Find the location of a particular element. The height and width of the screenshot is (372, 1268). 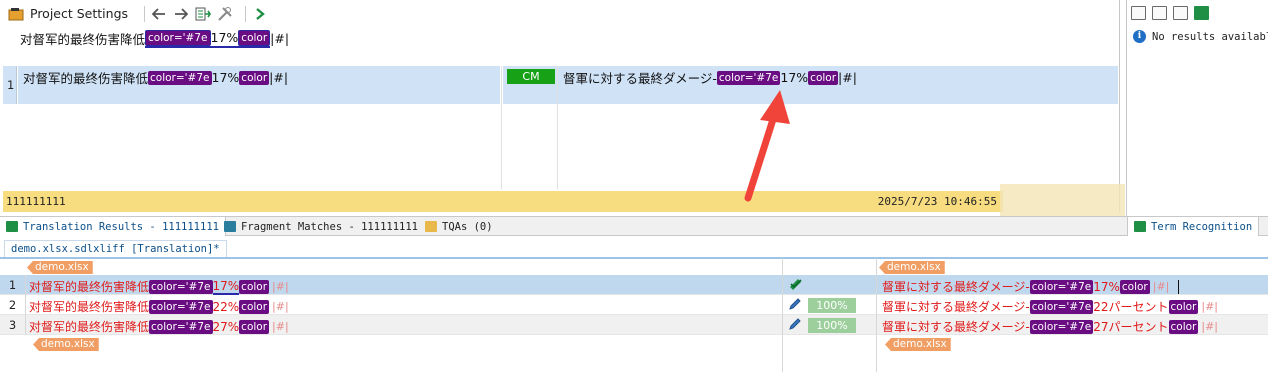

document-tab: demo.xlsx.sdlxliff [Translation]* is located at coordinates (115, 248).